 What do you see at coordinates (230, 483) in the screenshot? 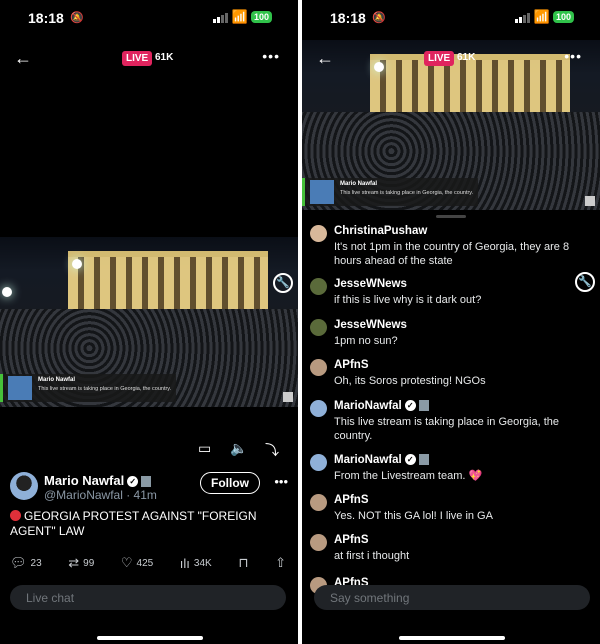
I see `follow-button: Follow` at bounding box center [230, 483].